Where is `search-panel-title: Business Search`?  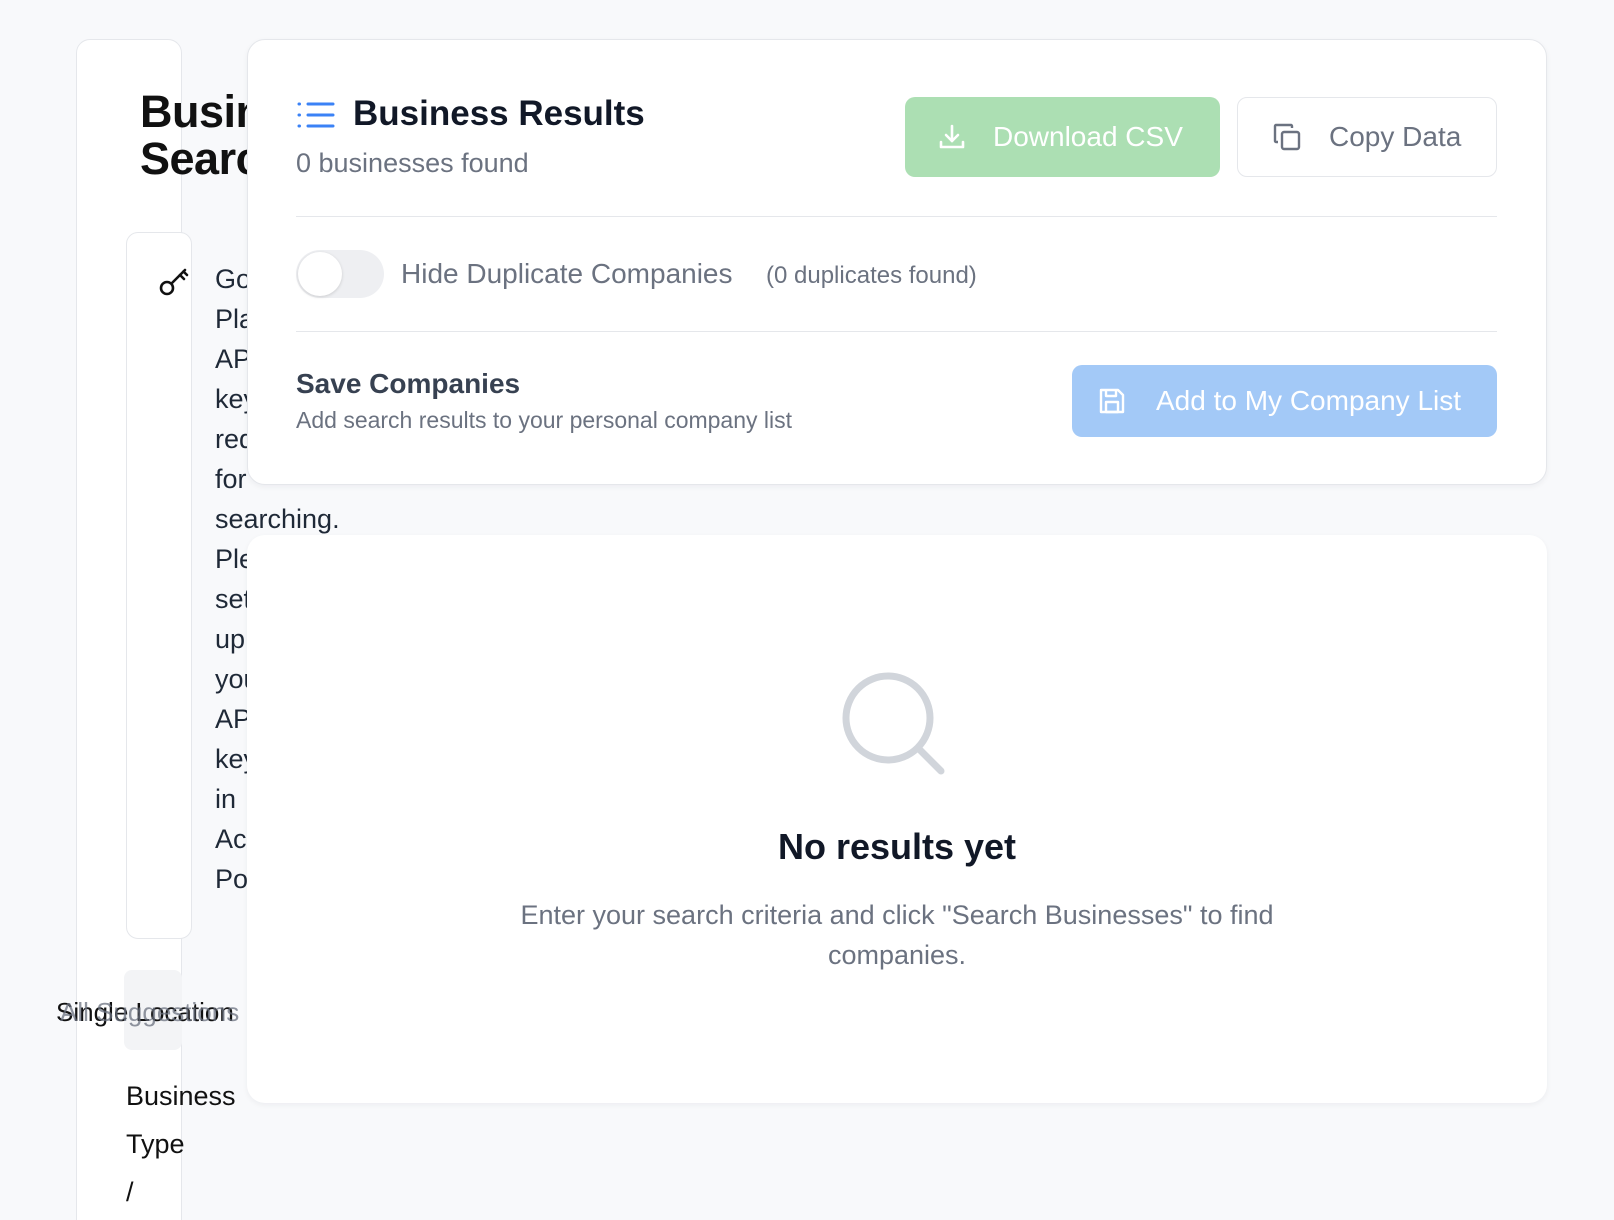
search-panel-title: Business Search is located at coordinates (195, 135).